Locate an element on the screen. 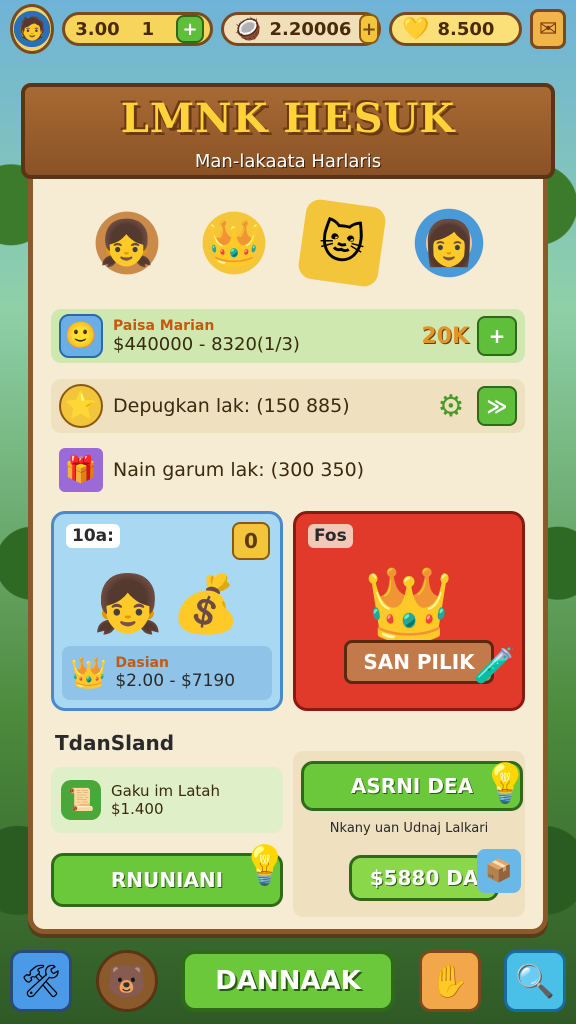 The height and width of the screenshot is (1024, 576). potion-icon: 🧪 is located at coordinates (494, 666).